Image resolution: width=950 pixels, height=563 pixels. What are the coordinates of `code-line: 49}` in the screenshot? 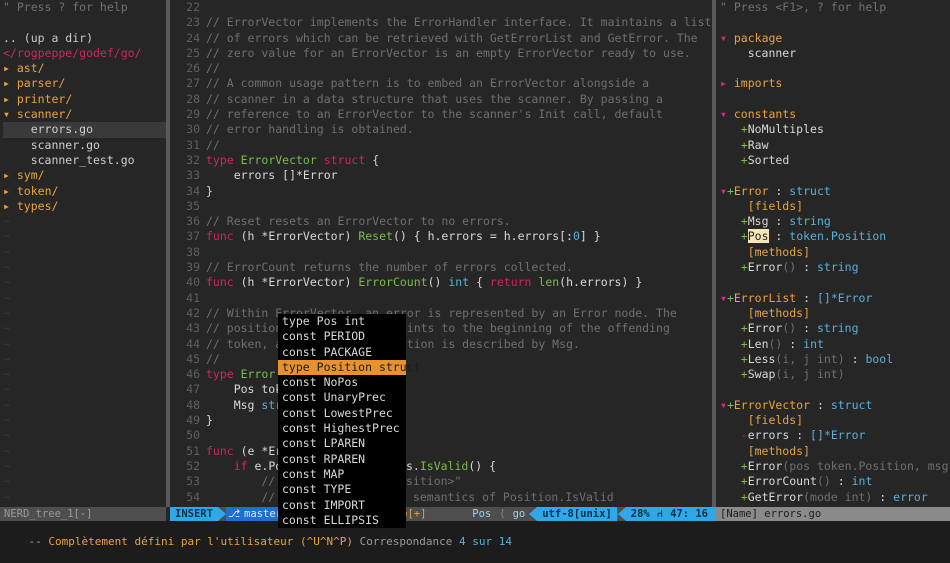 It's located at (441, 420).